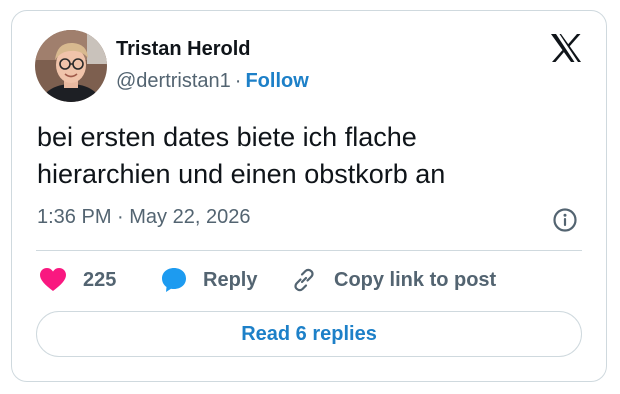  What do you see at coordinates (304, 280) in the screenshot?
I see `link-icon` at bounding box center [304, 280].